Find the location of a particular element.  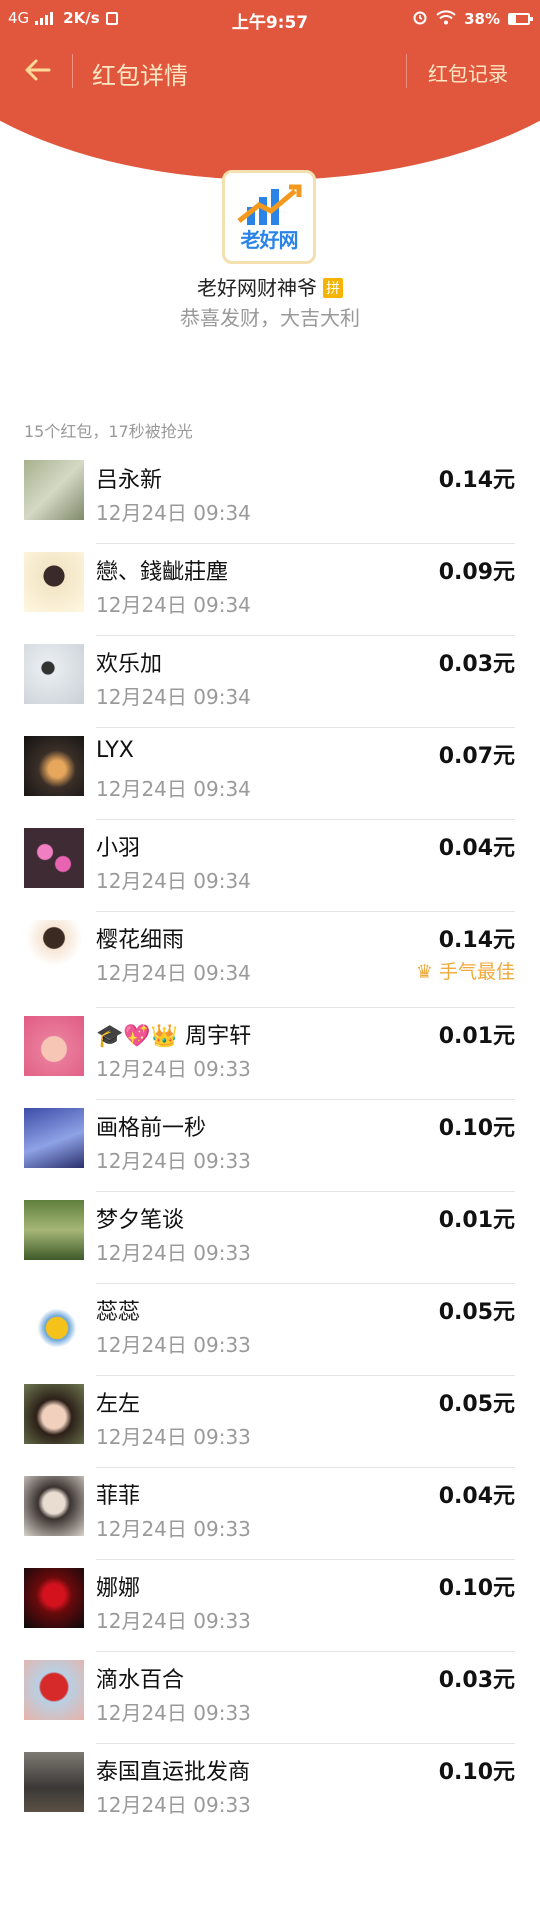

best-luck-text: 手气最佳 is located at coordinates (476, 972).